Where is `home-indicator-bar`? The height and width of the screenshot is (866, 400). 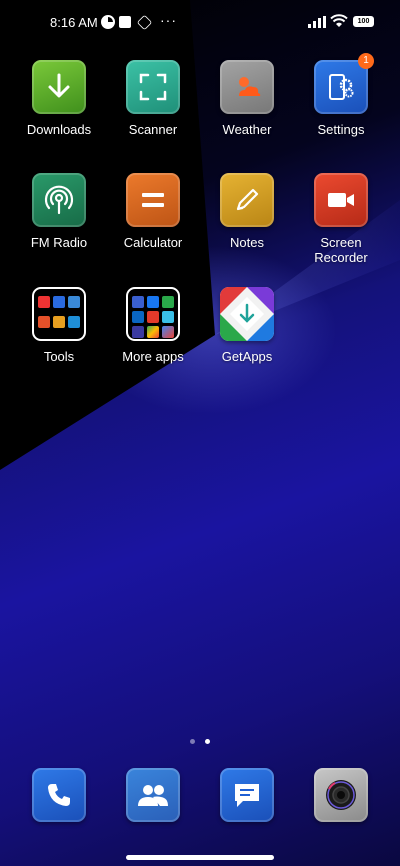
home-indicator-bar is located at coordinates (200, 857).